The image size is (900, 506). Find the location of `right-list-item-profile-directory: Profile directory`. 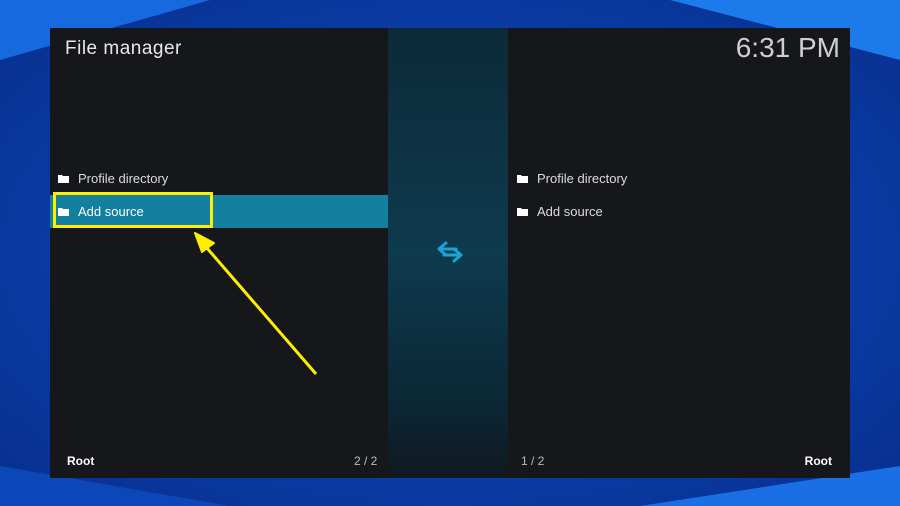

right-list-item-profile-directory: Profile directory is located at coordinates (680, 178).